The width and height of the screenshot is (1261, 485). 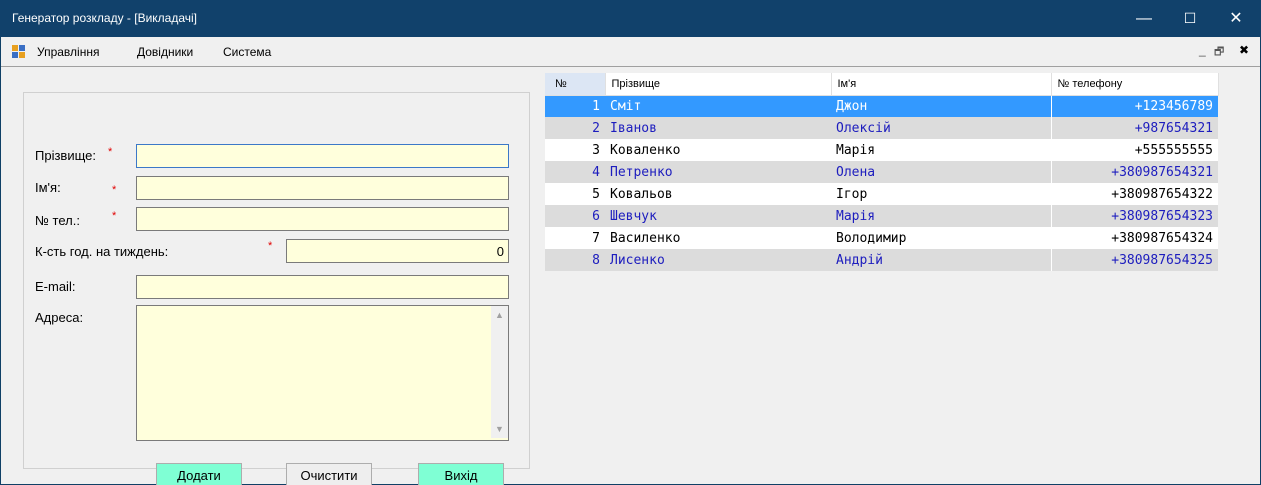 What do you see at coordinates (575, 84) in the screenshot?
I see `column-header-number: №` at bounding box center [575, 84].